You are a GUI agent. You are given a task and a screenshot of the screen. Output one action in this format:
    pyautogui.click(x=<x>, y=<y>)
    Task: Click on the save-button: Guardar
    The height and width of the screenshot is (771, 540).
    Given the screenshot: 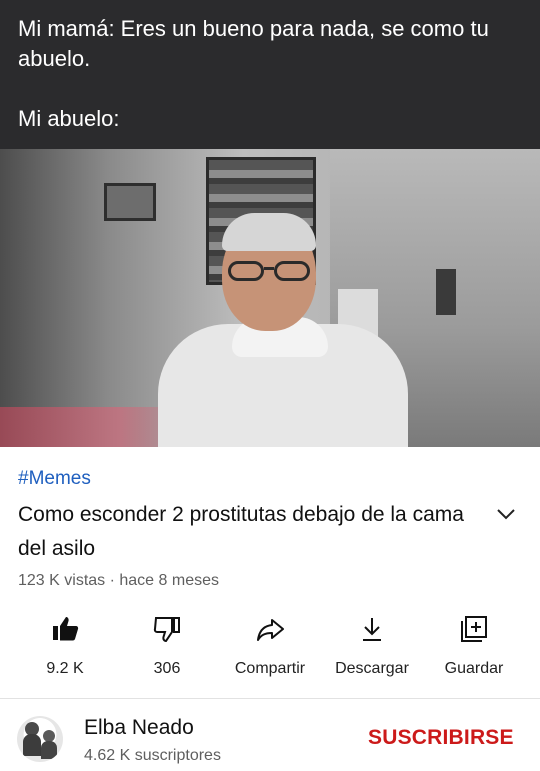 What is the action you would take?
    pyautogui.click(x=474, y=646)
    